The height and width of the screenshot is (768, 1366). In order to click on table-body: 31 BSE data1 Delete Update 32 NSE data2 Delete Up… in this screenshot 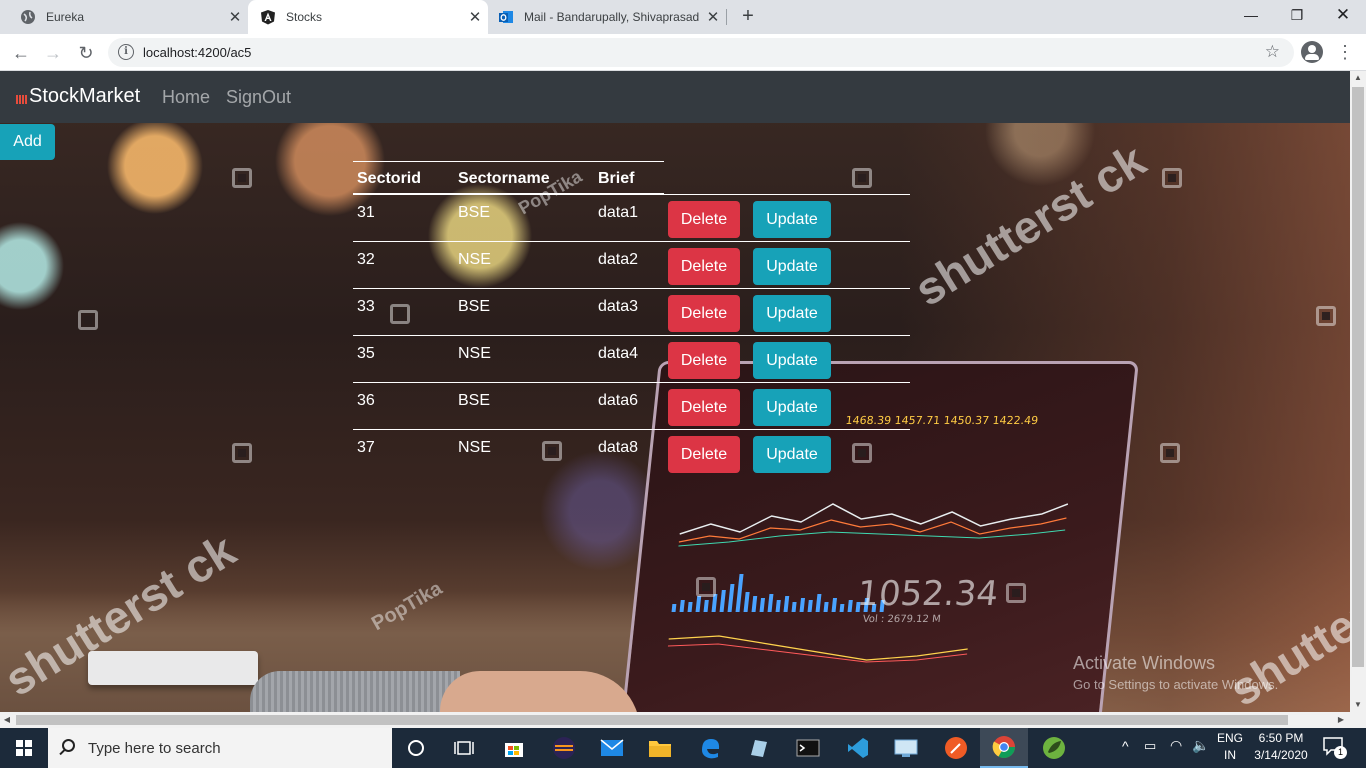, I will do `click(631, 336)`.